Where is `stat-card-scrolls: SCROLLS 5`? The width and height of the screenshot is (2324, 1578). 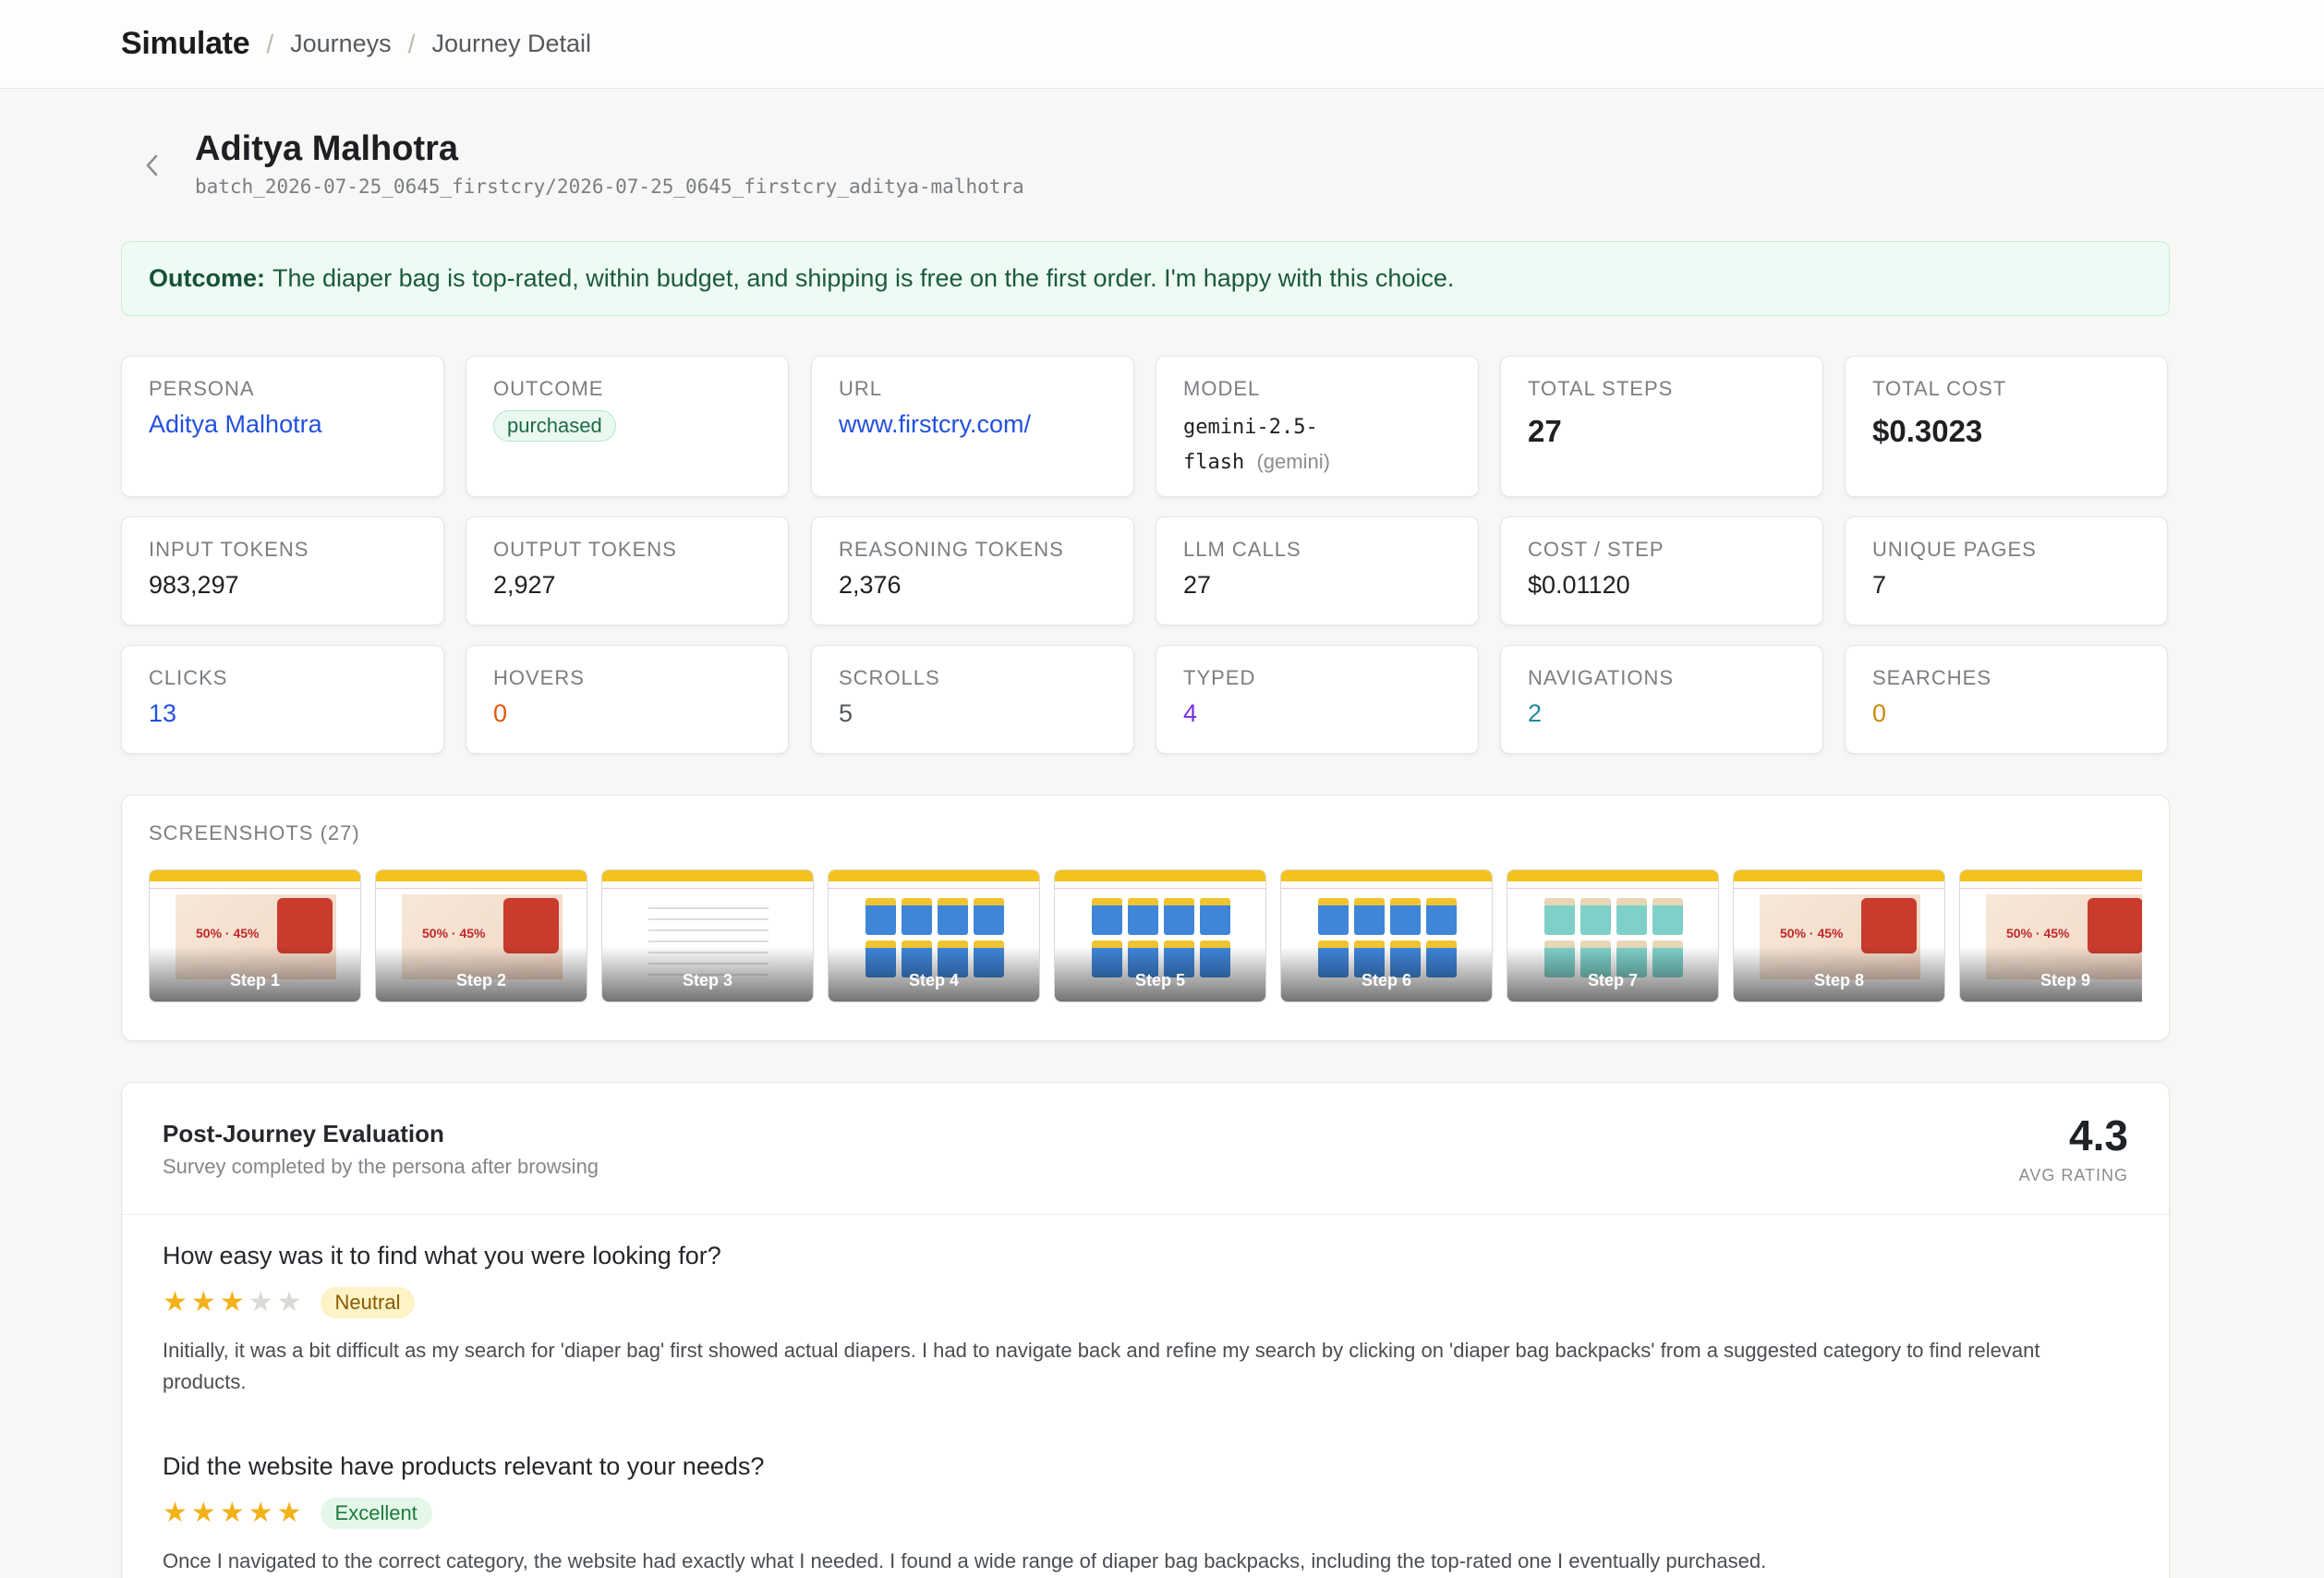
stat-card-scrolls: SCROLLS 5 is located at coordinates (972, 699).